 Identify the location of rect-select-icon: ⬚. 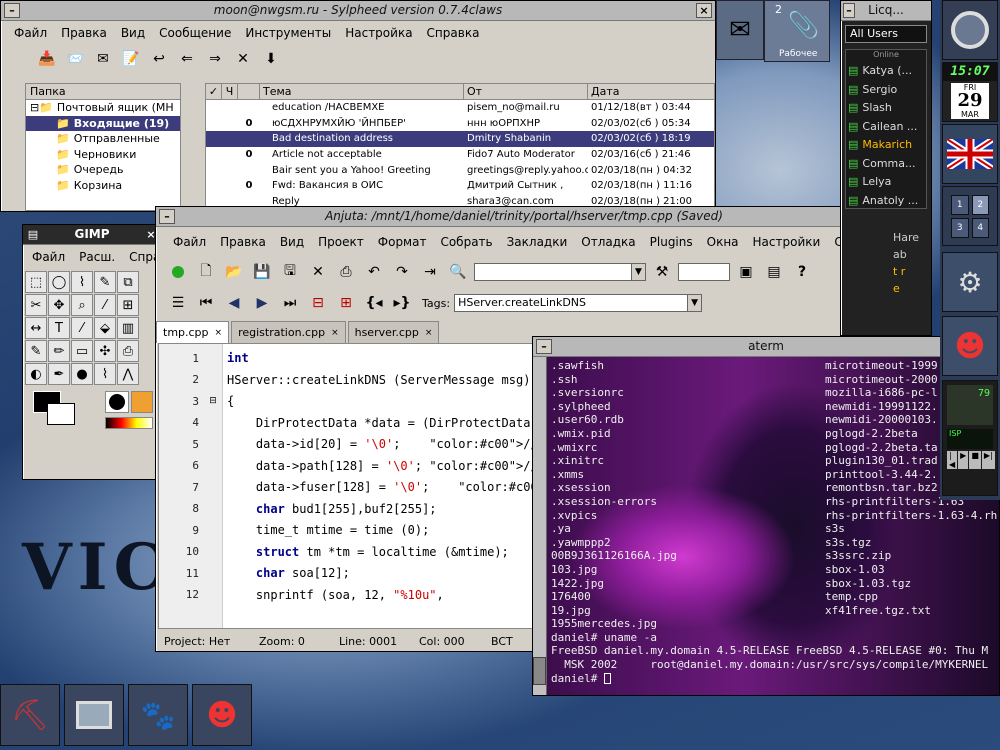
(36, 282).